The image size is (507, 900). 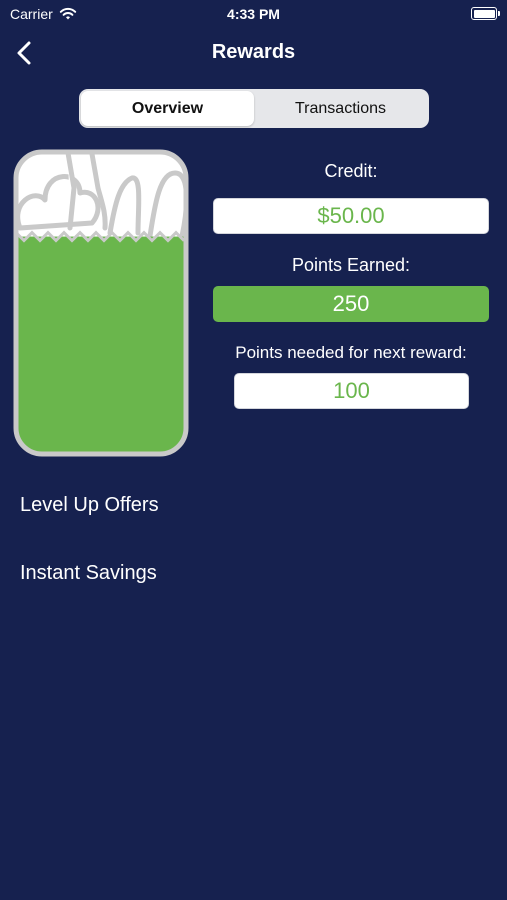 I want to click on grocery-bag-icon, so click(x=101, y=303).